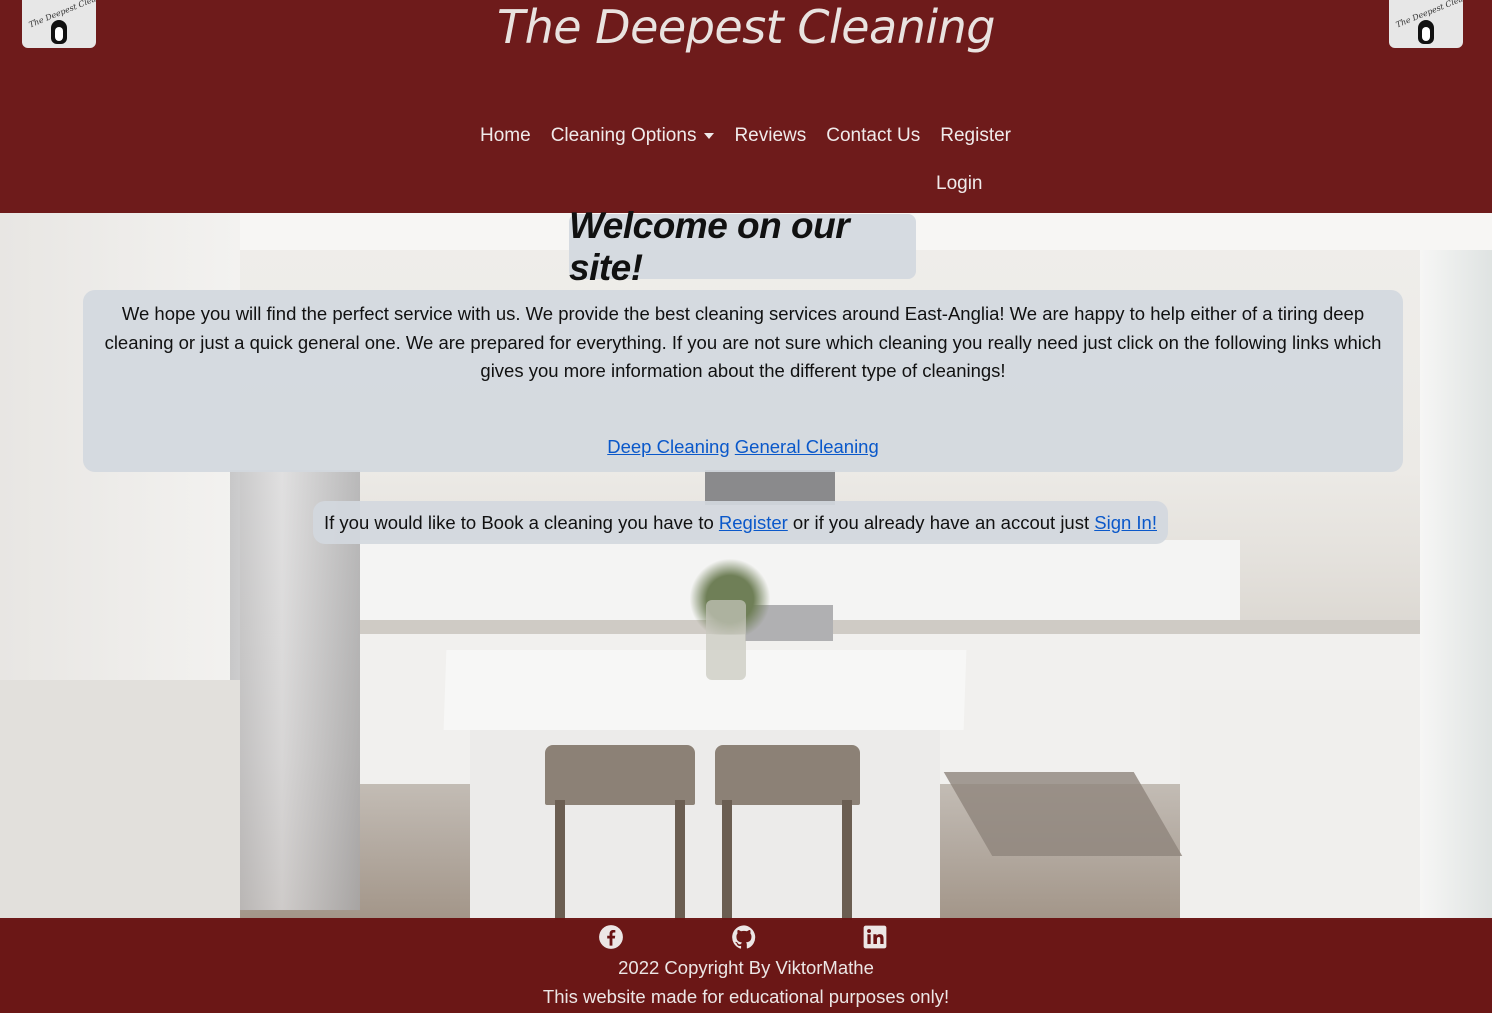  I want to click on logo-right: The Deepest Cleaning, so click(1426, 24).